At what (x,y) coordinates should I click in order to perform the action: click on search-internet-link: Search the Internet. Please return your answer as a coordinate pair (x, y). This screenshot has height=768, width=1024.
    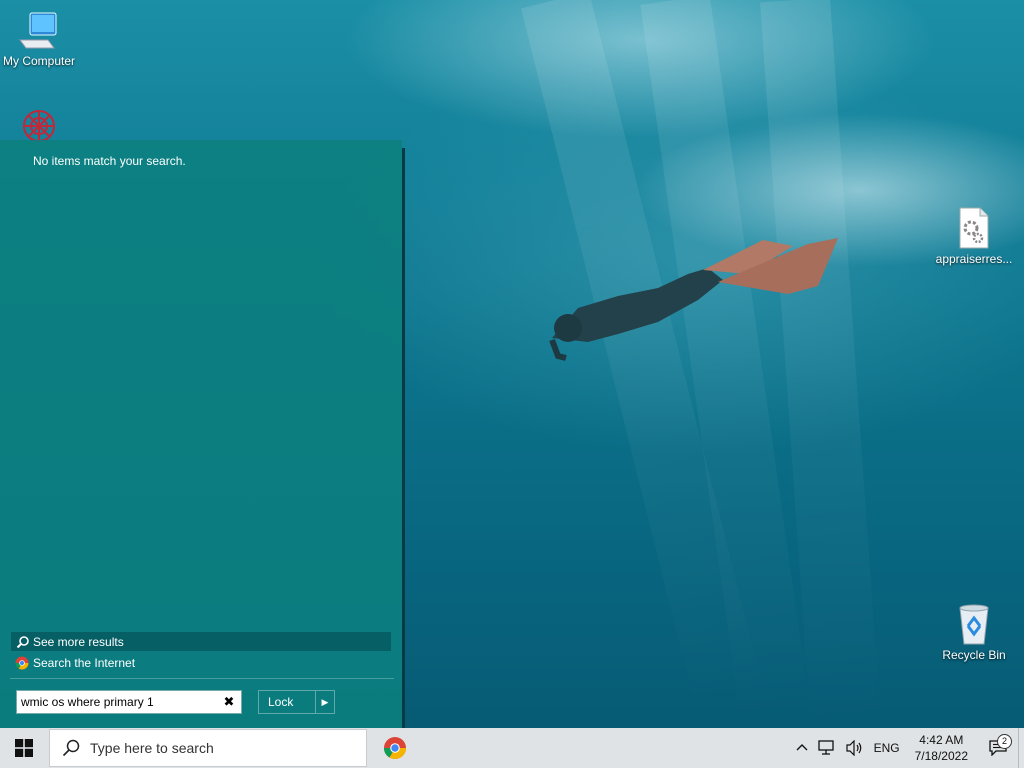
    Looking at the image, I should click on (75, 663).